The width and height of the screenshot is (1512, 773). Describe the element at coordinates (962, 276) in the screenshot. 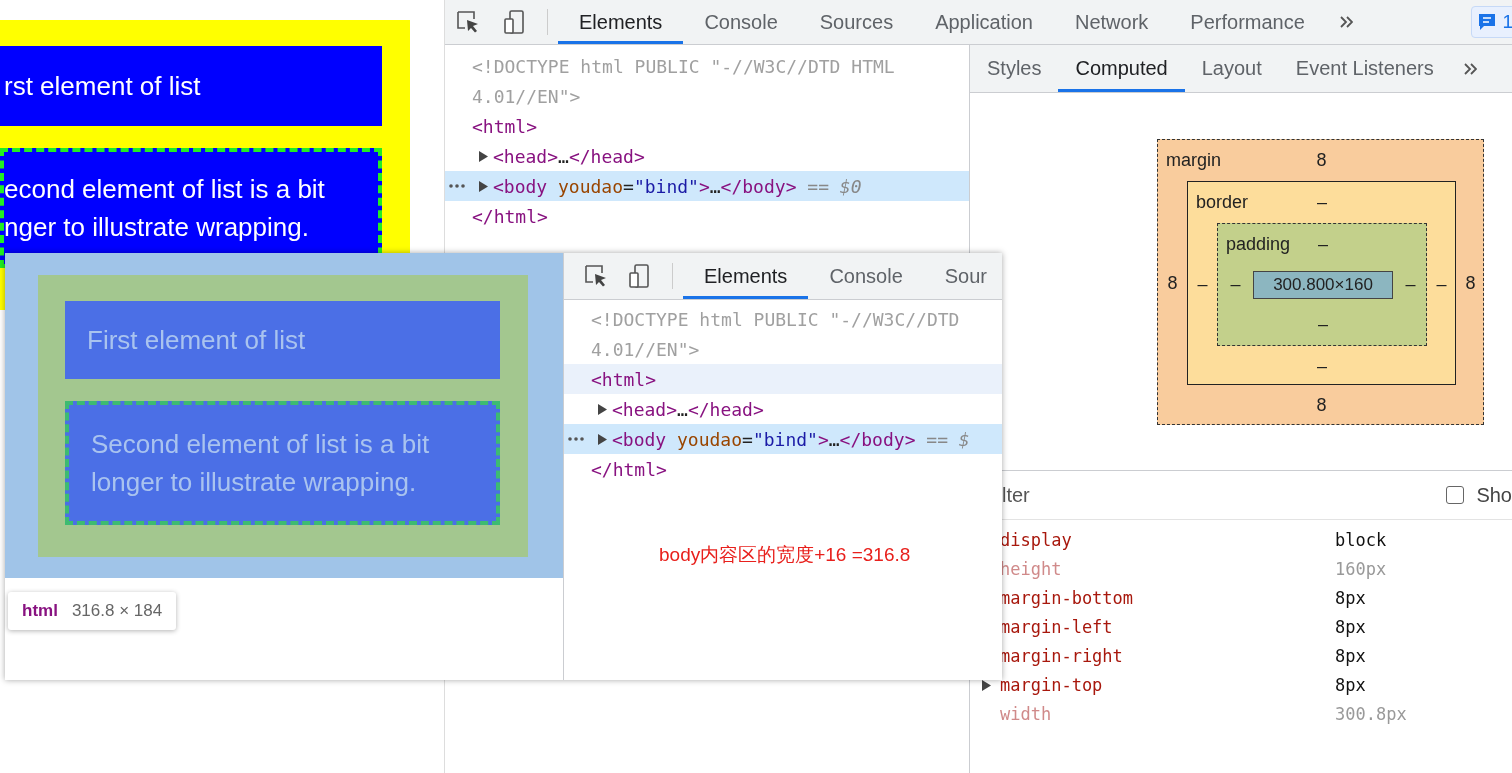

I see `tab: Sour` at that location.